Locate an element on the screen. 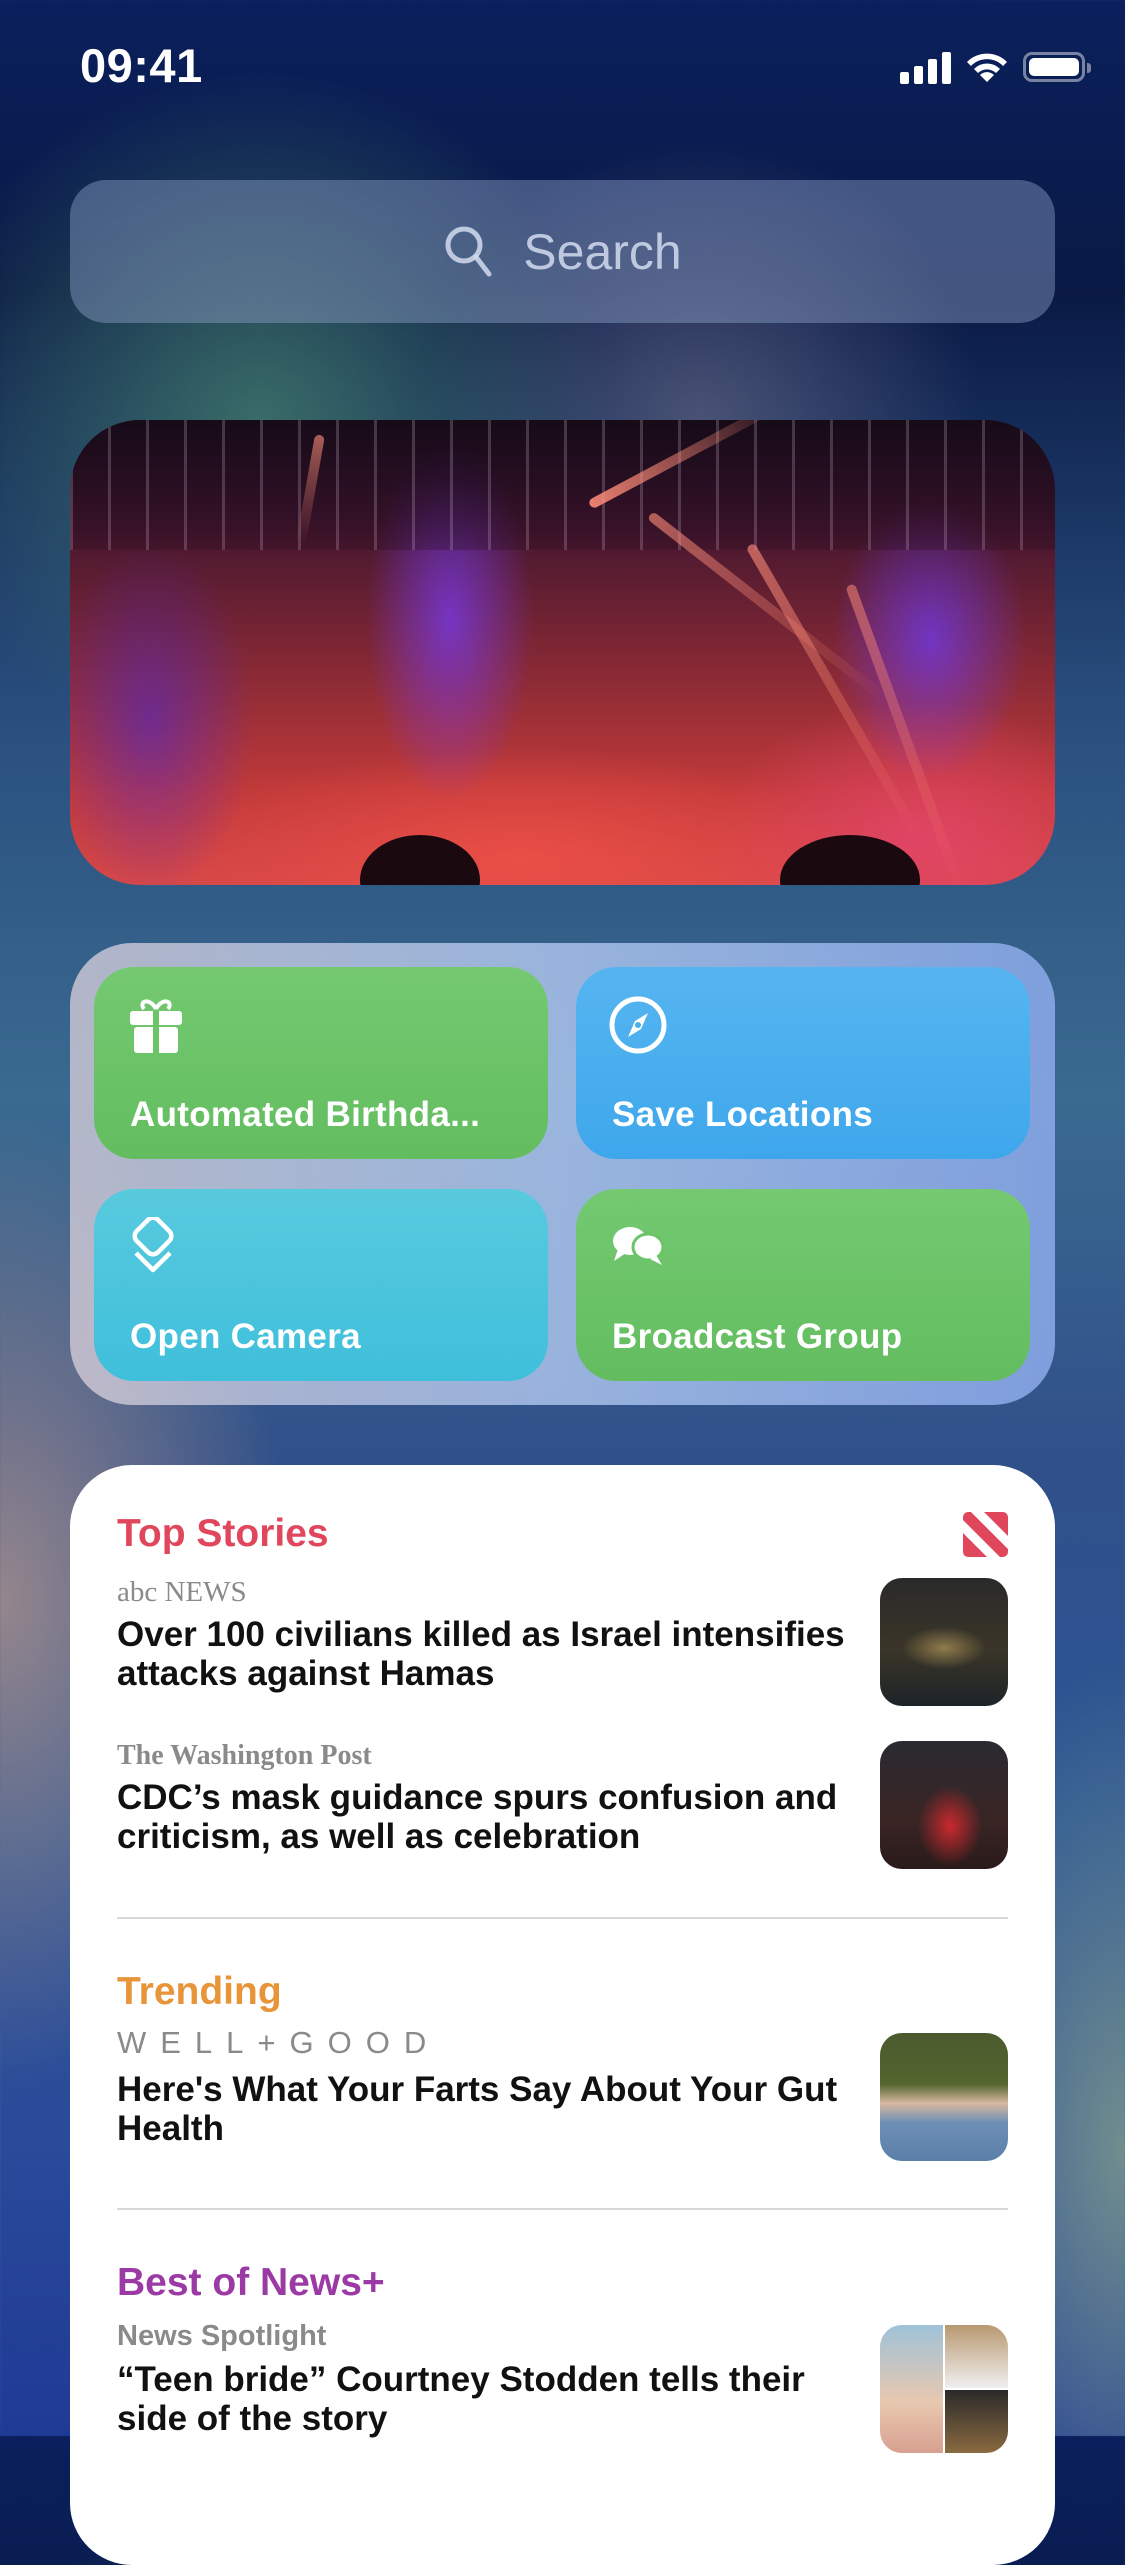 The width and height of the screenshot is (1125, 2565). apple-news-icon is located at coordinates (985, 1534).